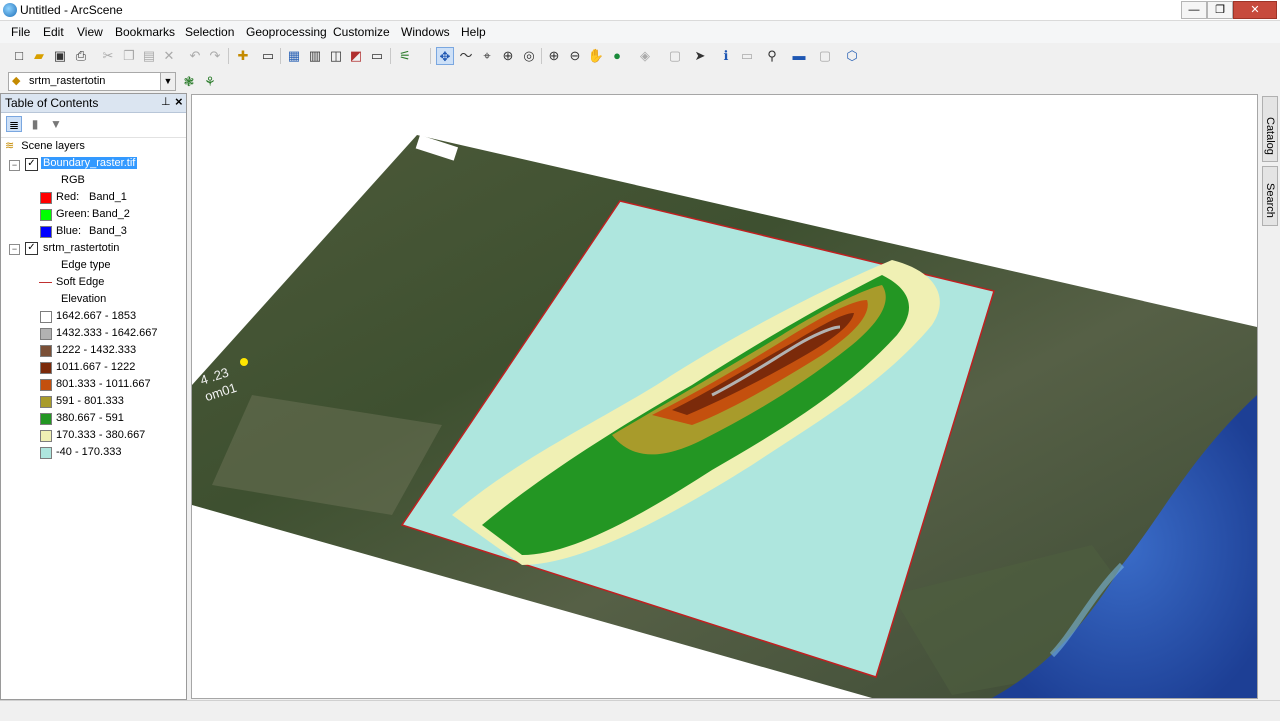 Image resolution: width=1280 pixels, height=721 pixels. What do you see at coordinates (554, 56) in the screenshot?
I see `zoom-in-icon: ⊕` at bounding box center [554, 56].